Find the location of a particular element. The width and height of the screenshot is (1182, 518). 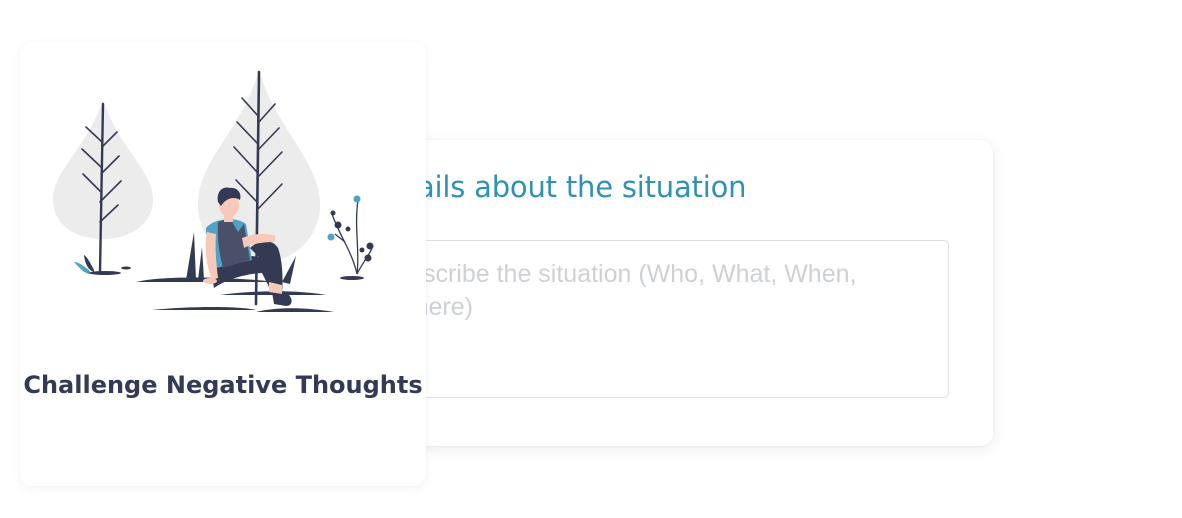

situation-description-input is located at coordinates (659, 319).